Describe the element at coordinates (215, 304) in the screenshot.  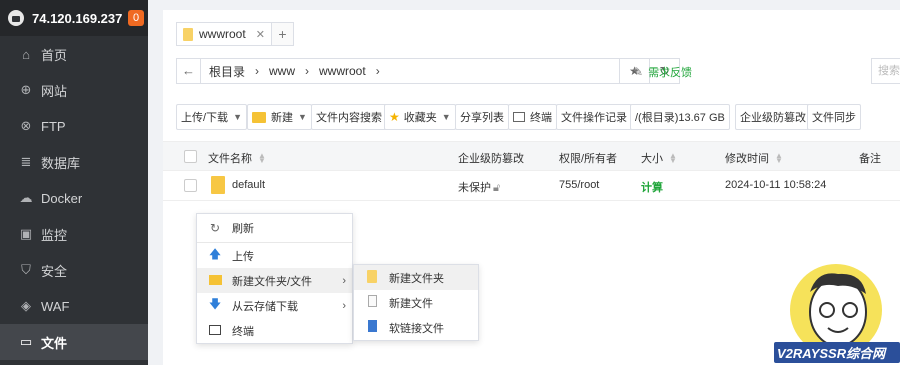
I see `download-arrow-icon: 🡇` at that location.